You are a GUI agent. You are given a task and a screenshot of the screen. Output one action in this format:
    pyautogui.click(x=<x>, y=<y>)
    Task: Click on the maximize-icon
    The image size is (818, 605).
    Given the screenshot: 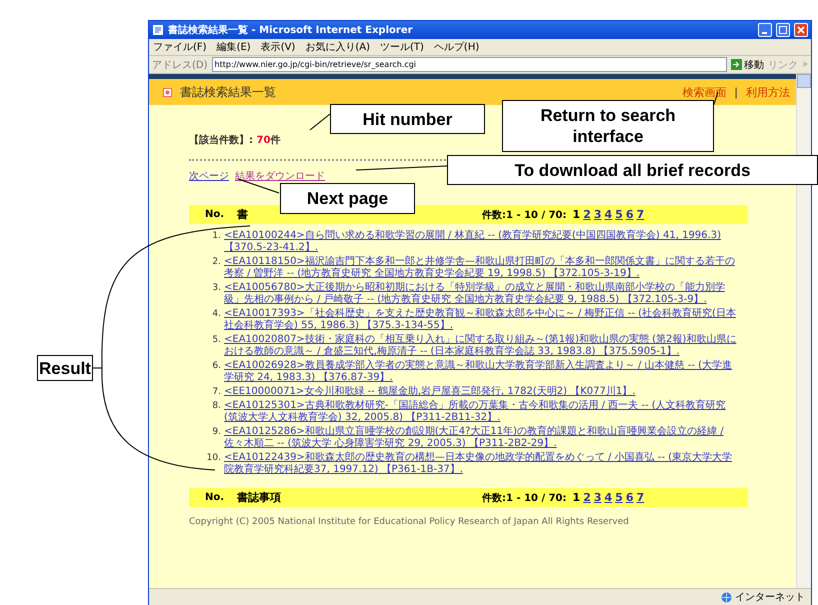 What is the action you would take?
    pyautogui.click(x=783, y=30)
    